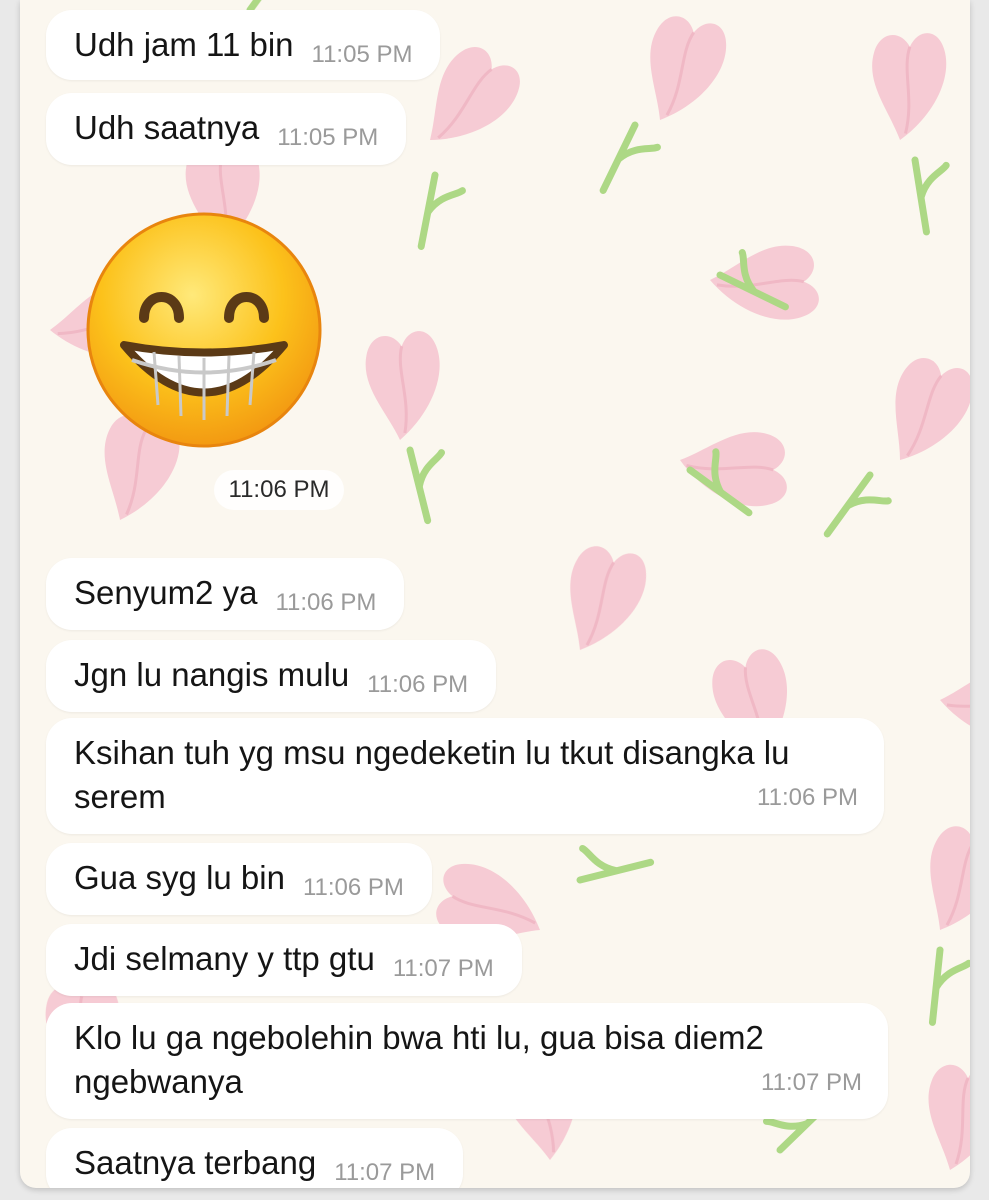 The height and width of the screenshot is (1200, 989). Describe the element at coordinates (279, 490) in the screenshot. I see `sticker-timestamp: 11:06 PM` at that location.